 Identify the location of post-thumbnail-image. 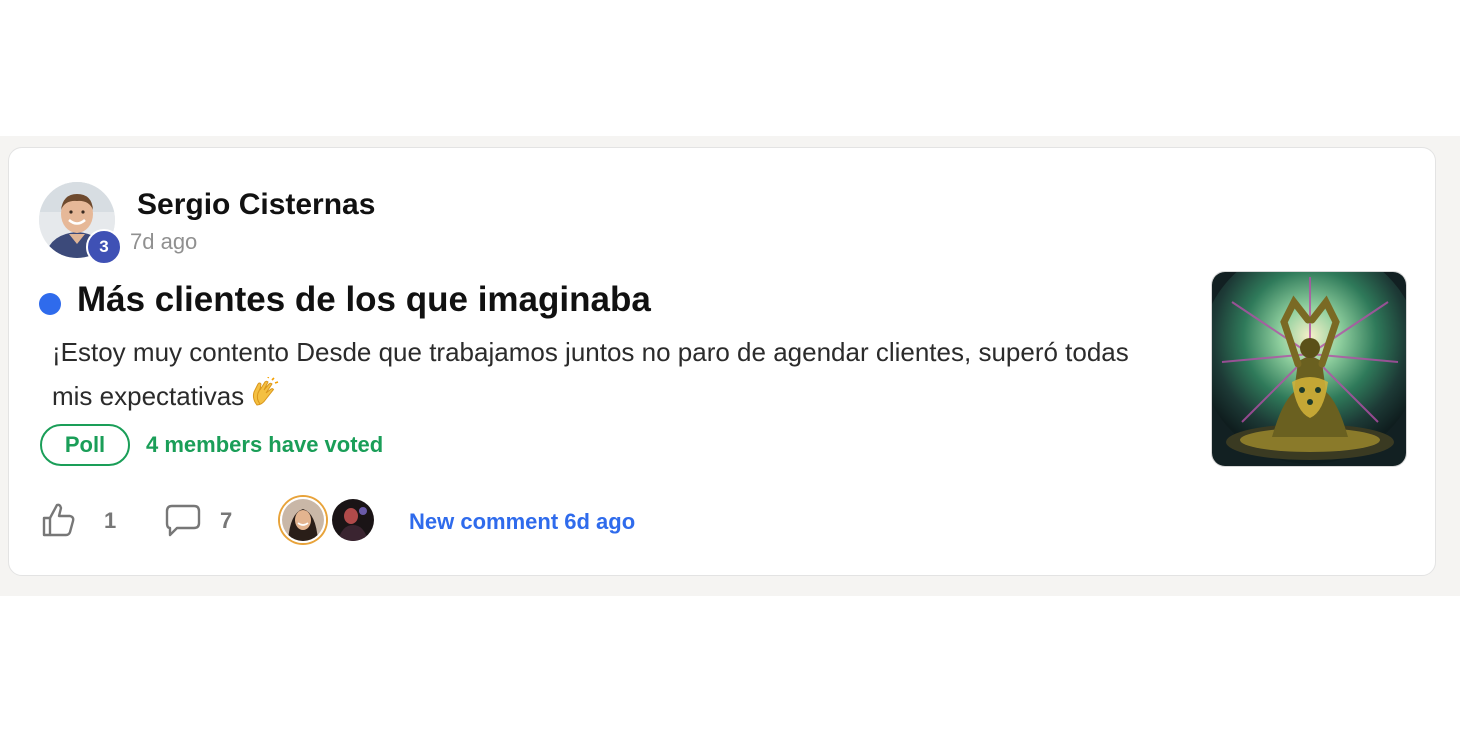
(1309, 369).